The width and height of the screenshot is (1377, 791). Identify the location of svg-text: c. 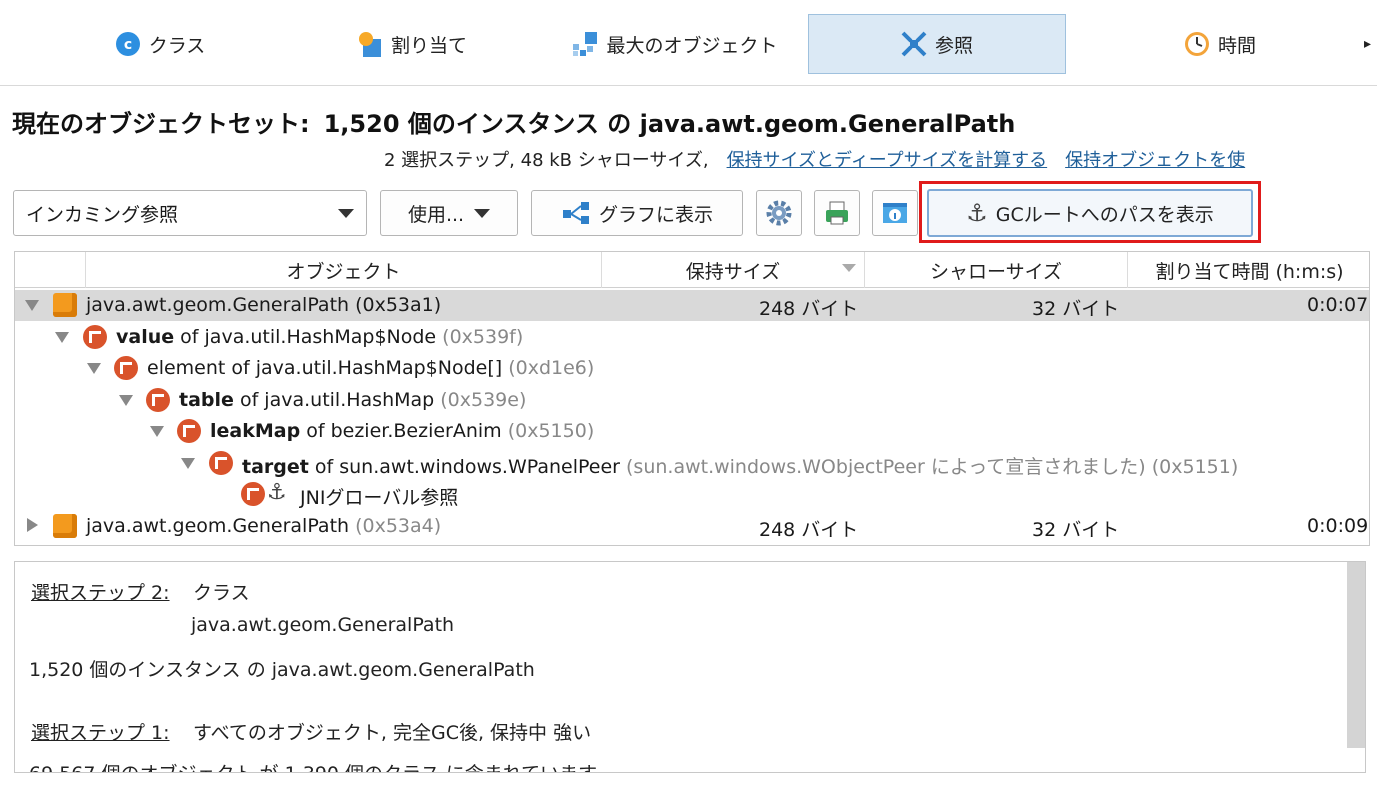
(128, 45).